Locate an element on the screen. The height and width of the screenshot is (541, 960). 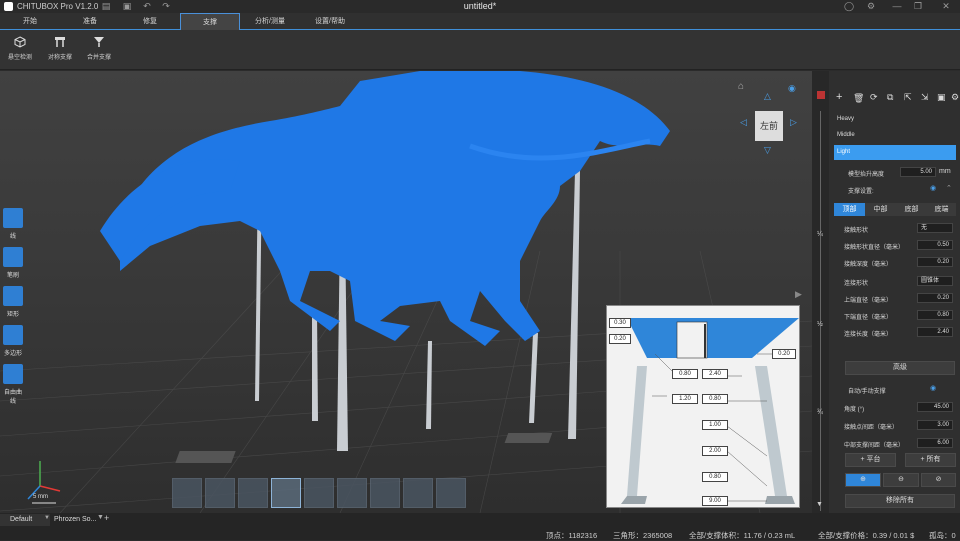
collapse-icon: ⌃ is located at coordinates (949, 188).